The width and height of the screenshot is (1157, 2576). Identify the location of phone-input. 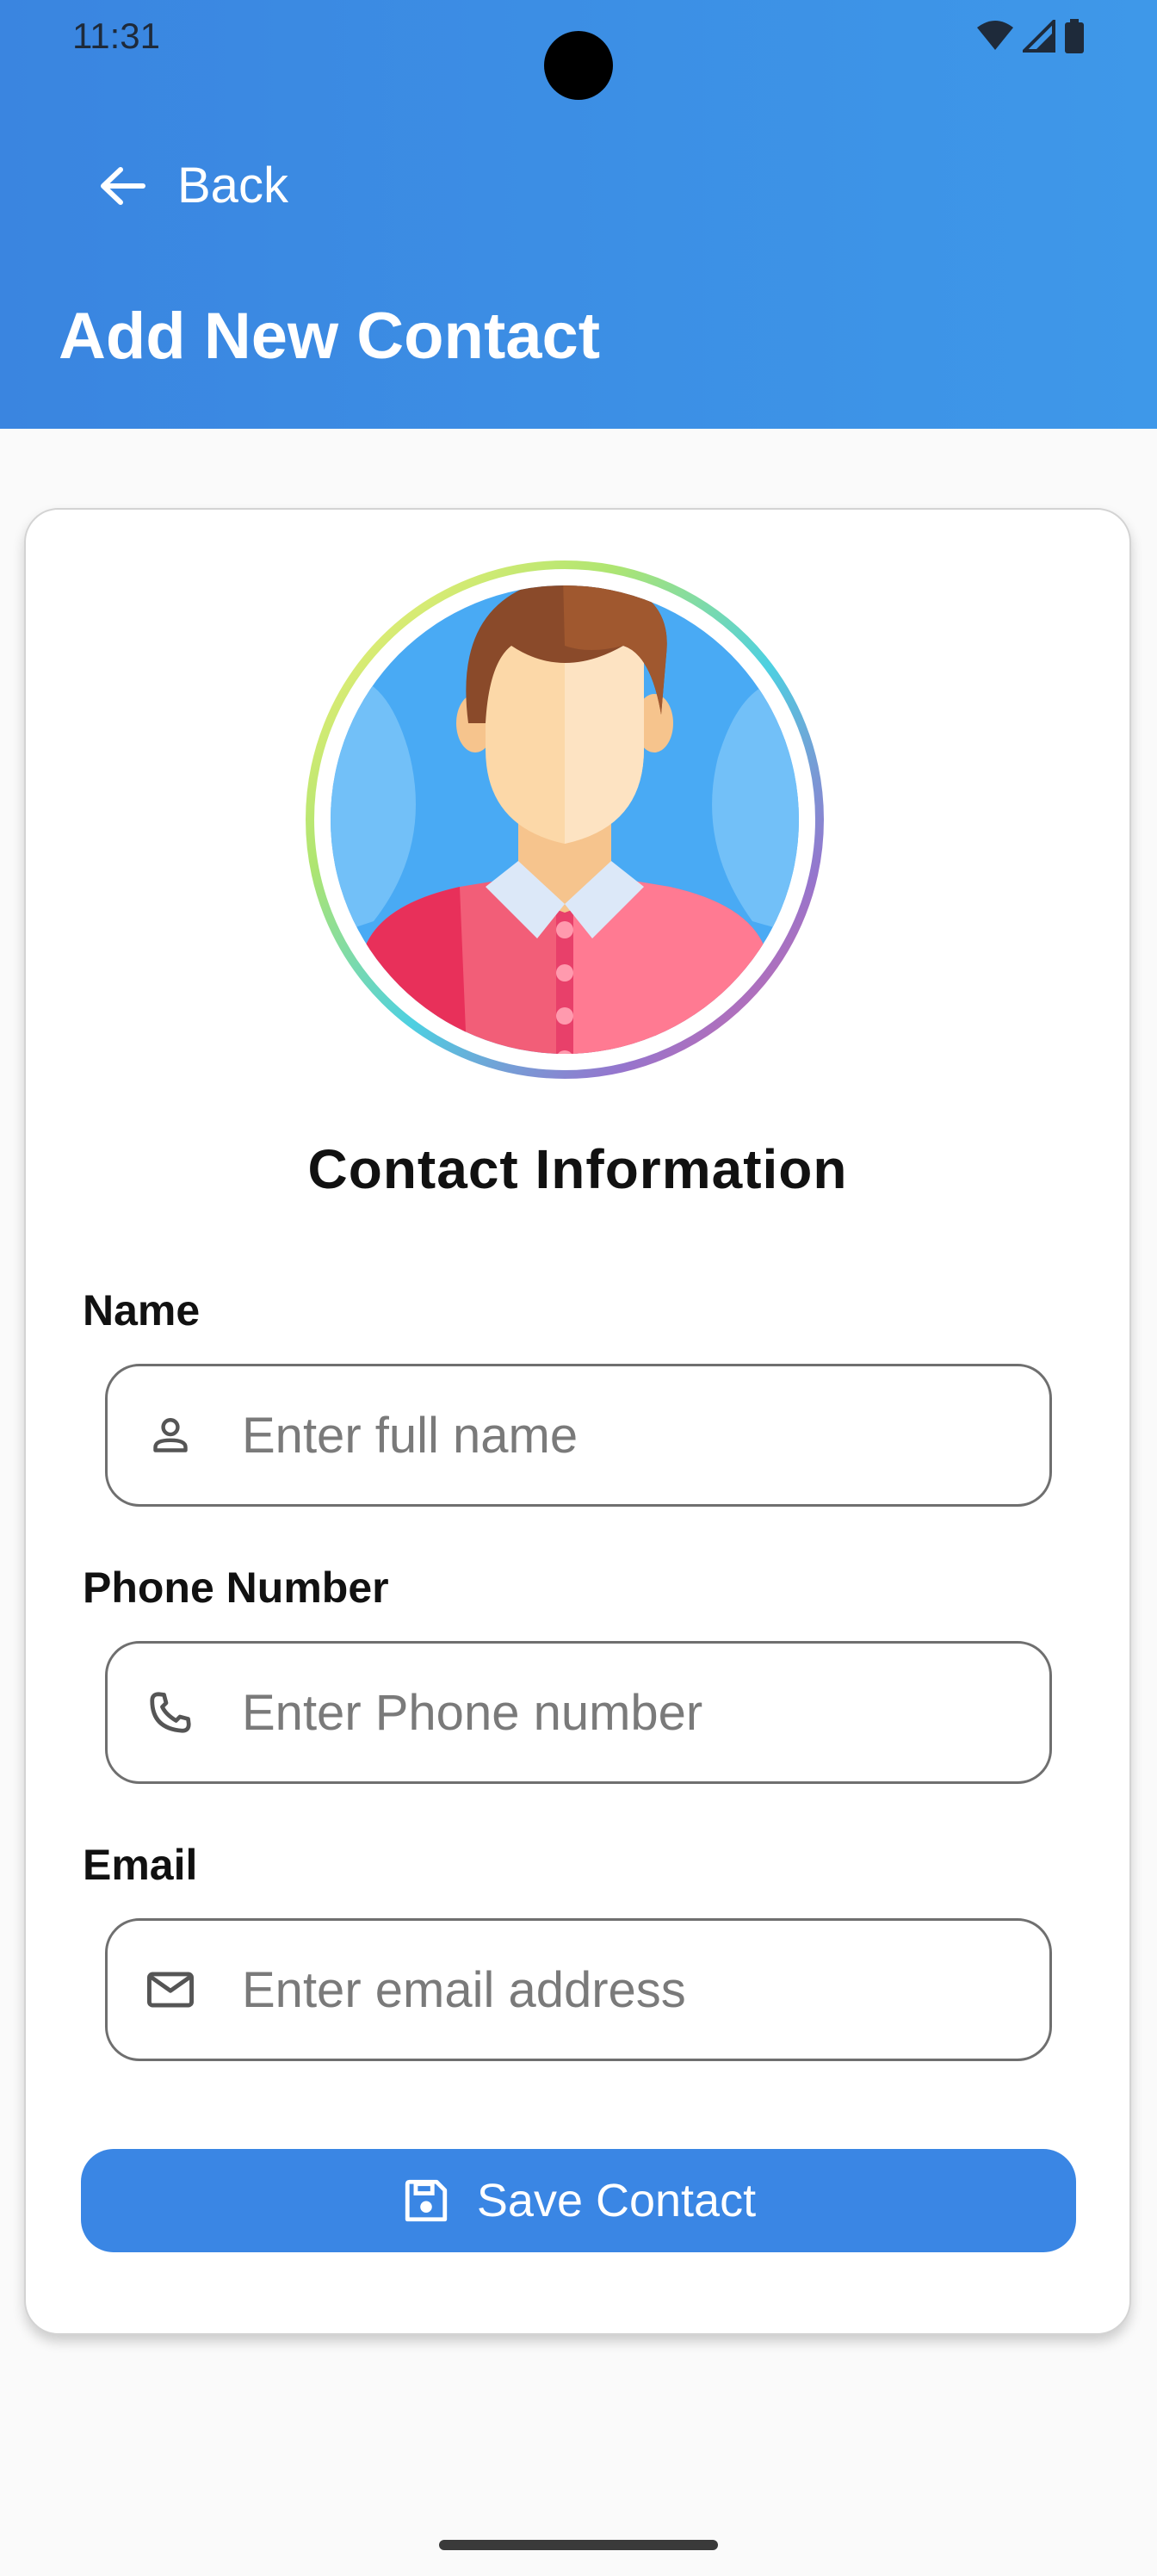
(621, 1713).